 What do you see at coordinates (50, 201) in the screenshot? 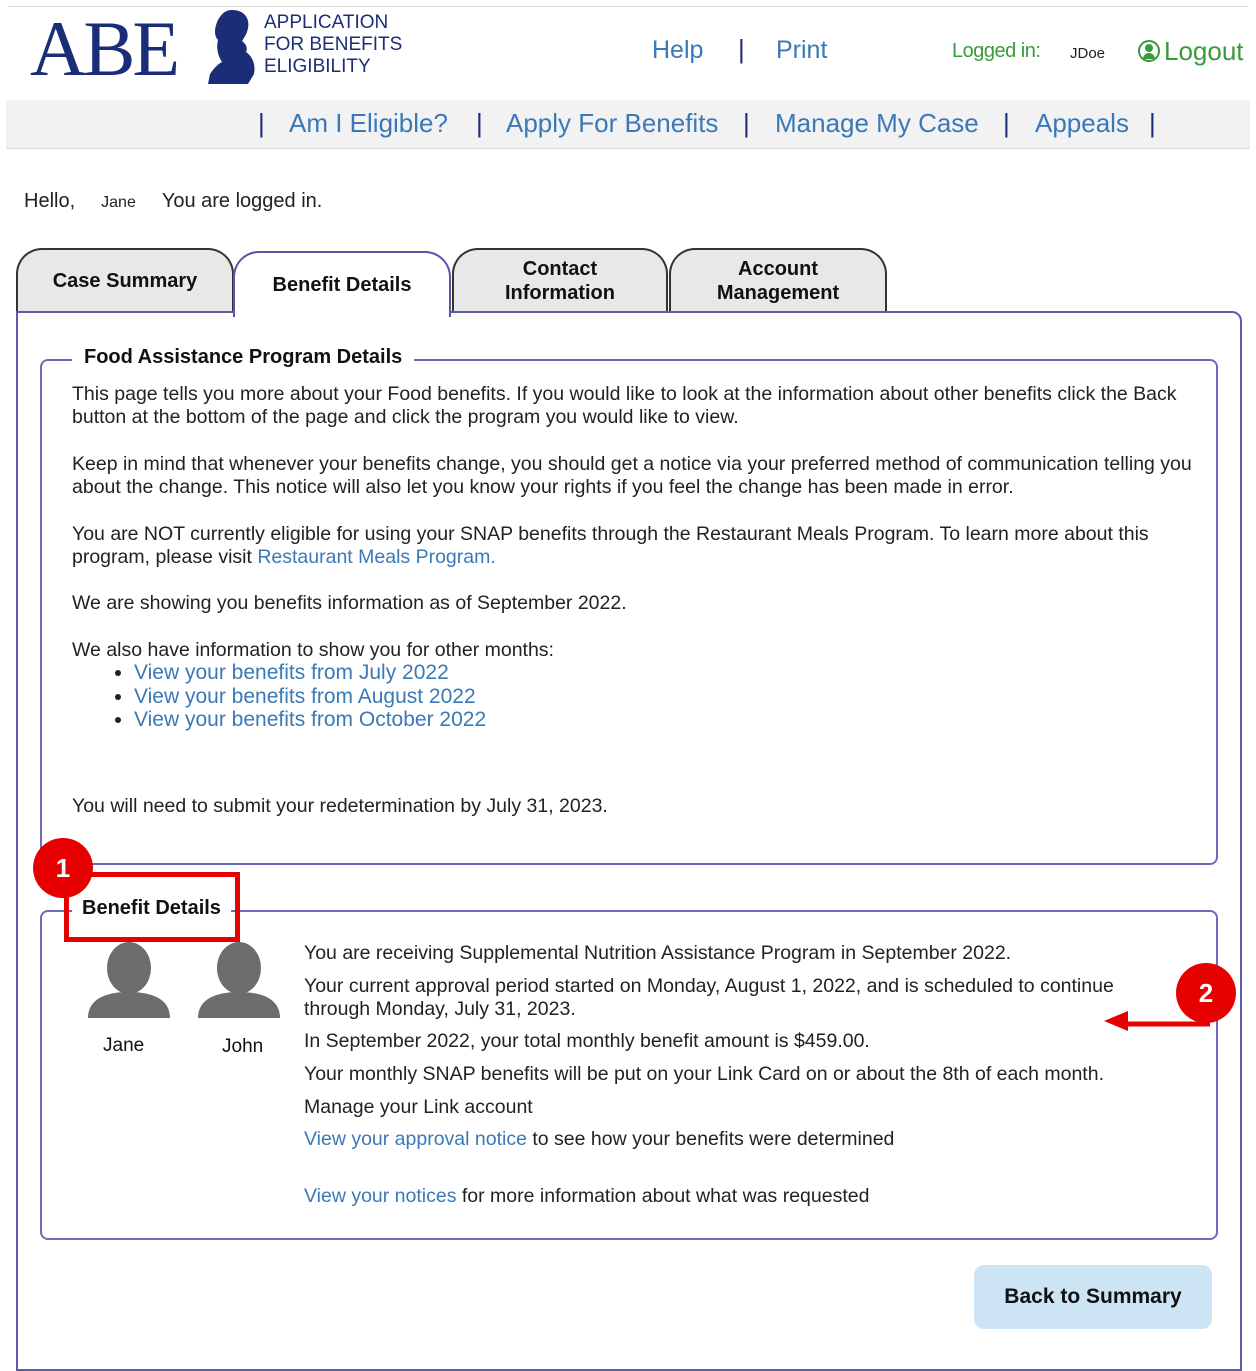
I see `hello-text: Hello,` at bounding box center [50, 201].